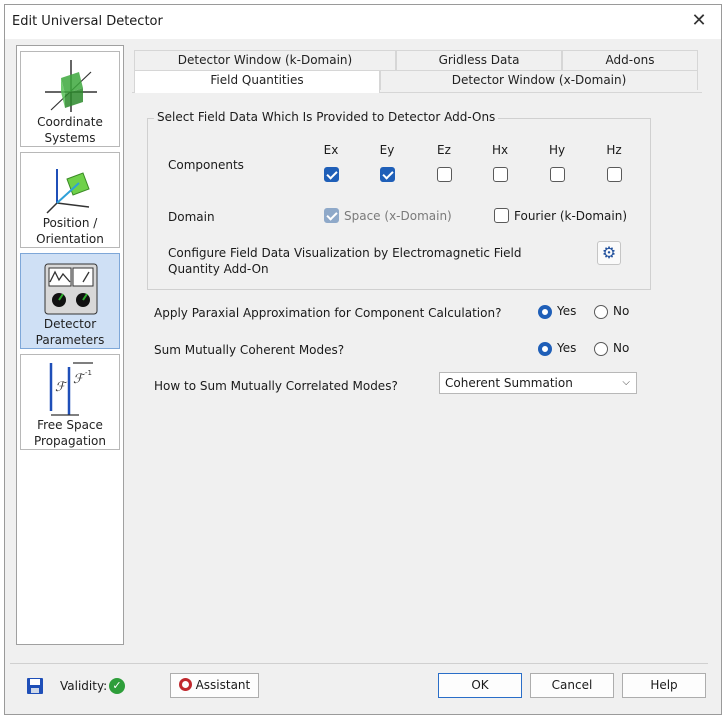 Image resolution: width=726 pixels, height=719 pixels. What do you see at coordinates (387, 150) in the screenshot?
I see `component-header-ey: Ey` at bounding box center [387, 150].